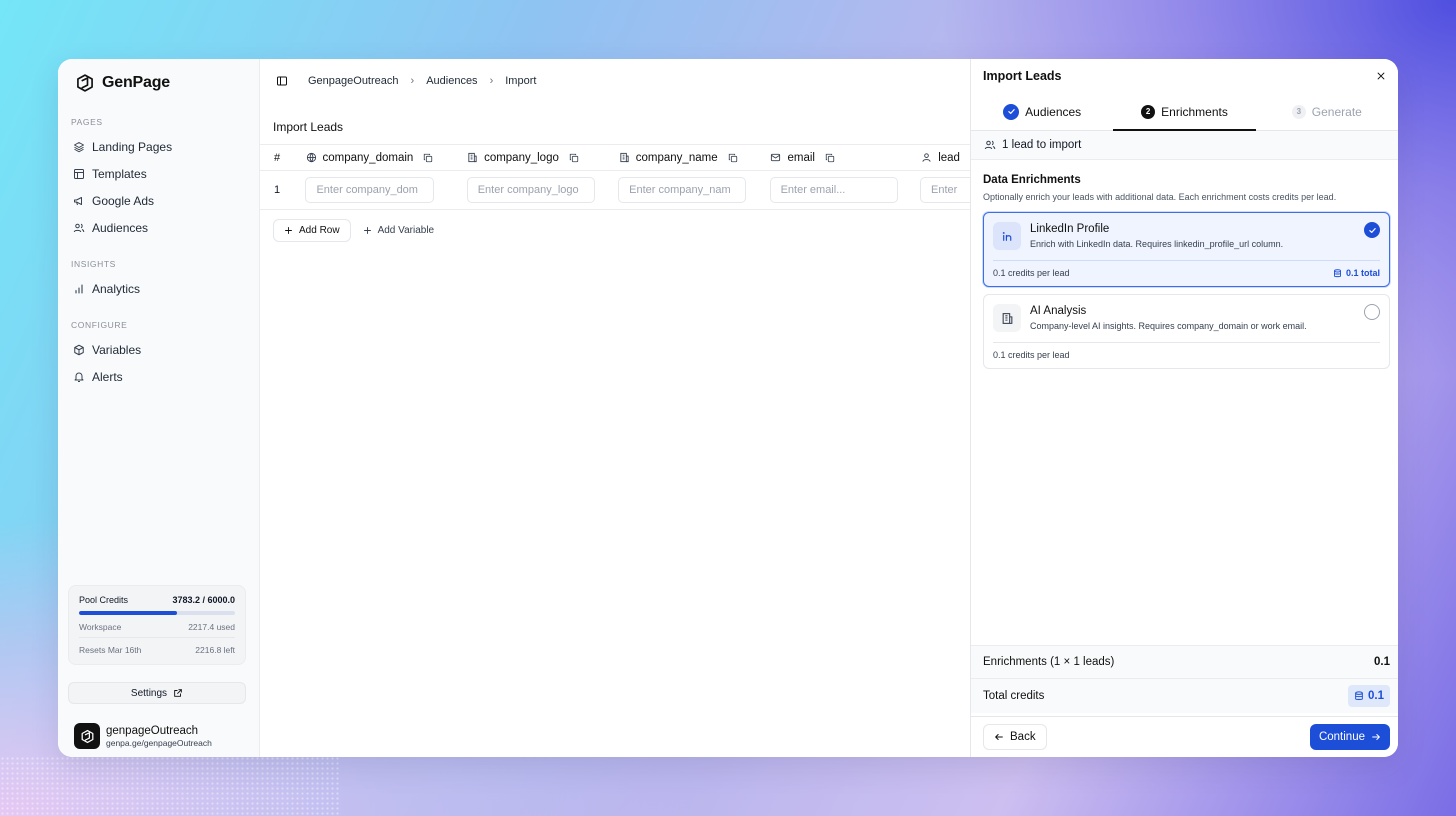  What do you see at coordinates (158, 349) in the screenshot?
I see `sidebar-item-variables: Variables` at bounding box center [158, 349].